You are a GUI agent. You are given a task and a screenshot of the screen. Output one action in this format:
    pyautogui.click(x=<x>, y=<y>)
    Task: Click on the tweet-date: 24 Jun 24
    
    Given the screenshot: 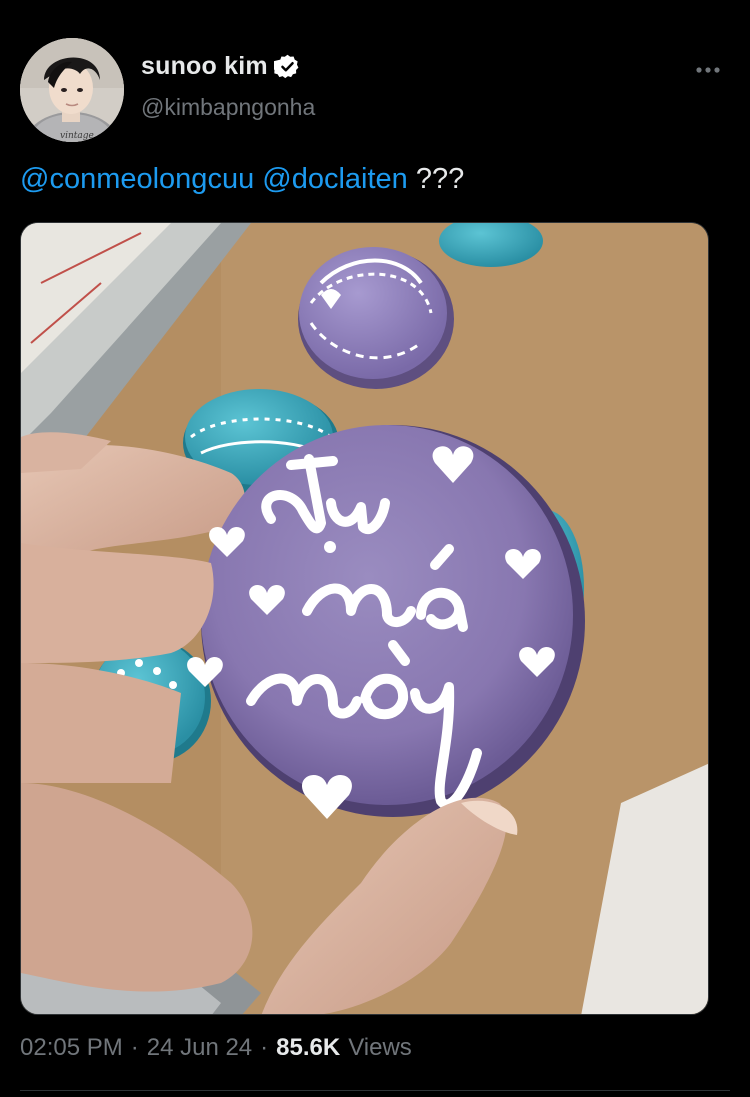 What is the action you would take?
    pyautogui.click(x=199, y=1048)
    